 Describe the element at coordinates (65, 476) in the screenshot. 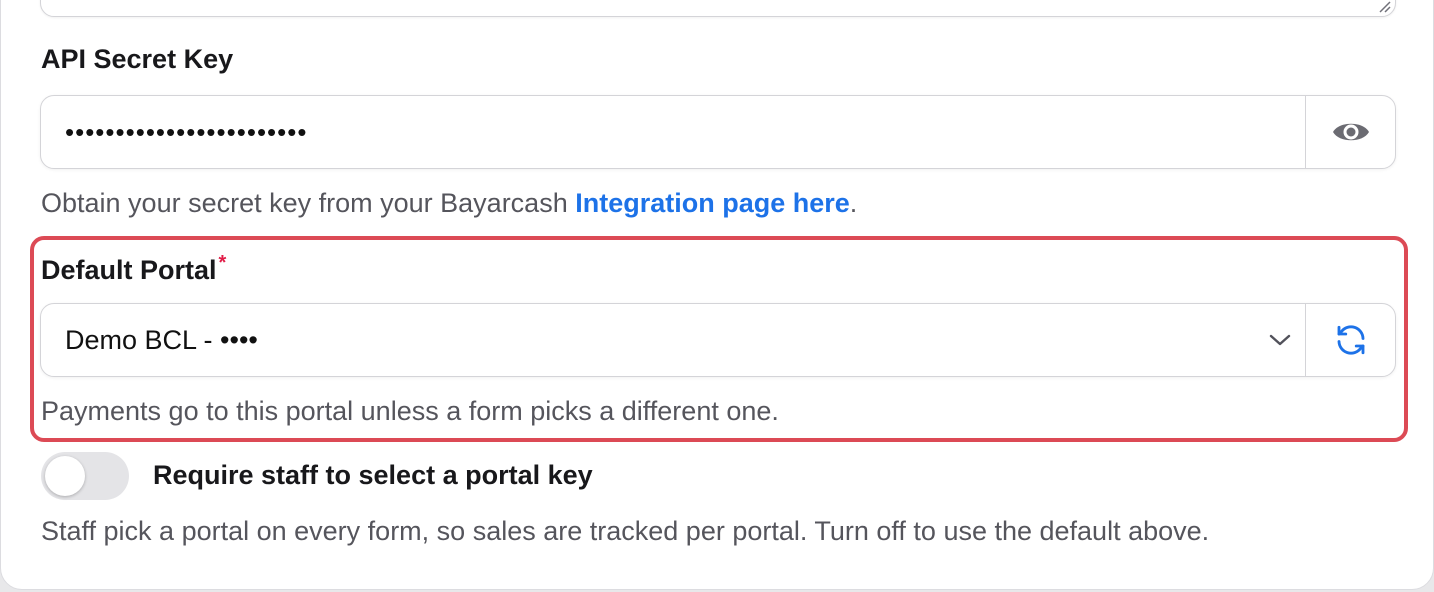

I see `toggle-knob` at that location.